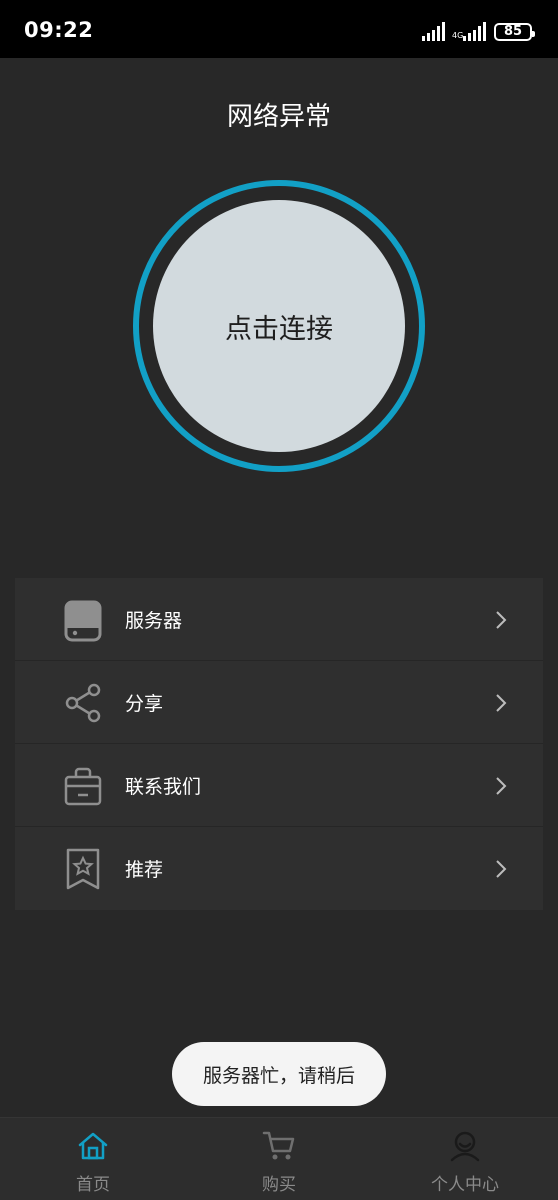 The image size is (558, 1200). What do you see at coordinates (83, 621) in the screenshot?
I see `server-icon` at bounding box center [83, 621].